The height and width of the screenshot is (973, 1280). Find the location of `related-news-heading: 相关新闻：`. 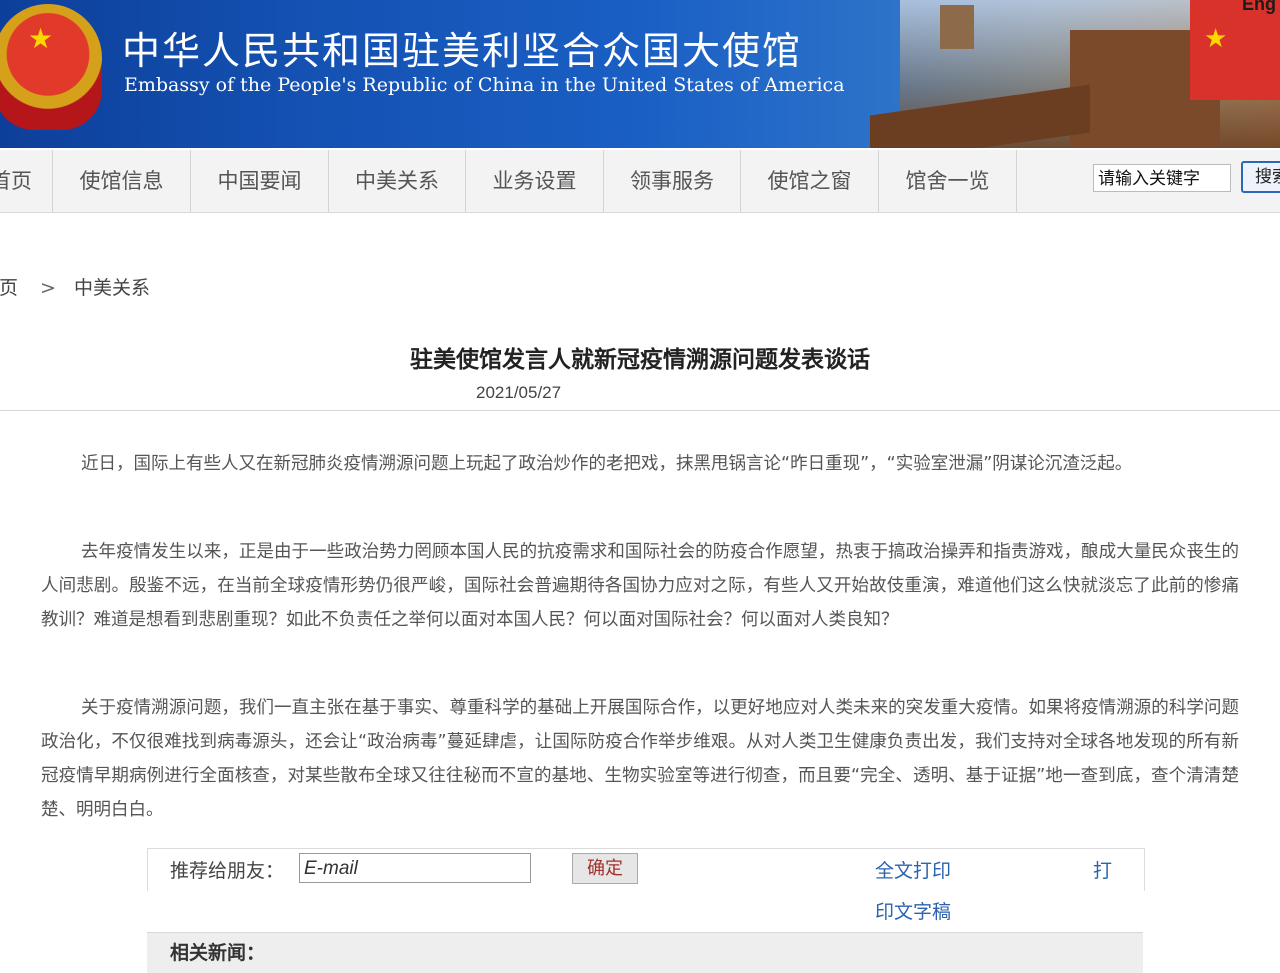

related-news-heading: 相关新闻： is located at coordinates (218, 953).